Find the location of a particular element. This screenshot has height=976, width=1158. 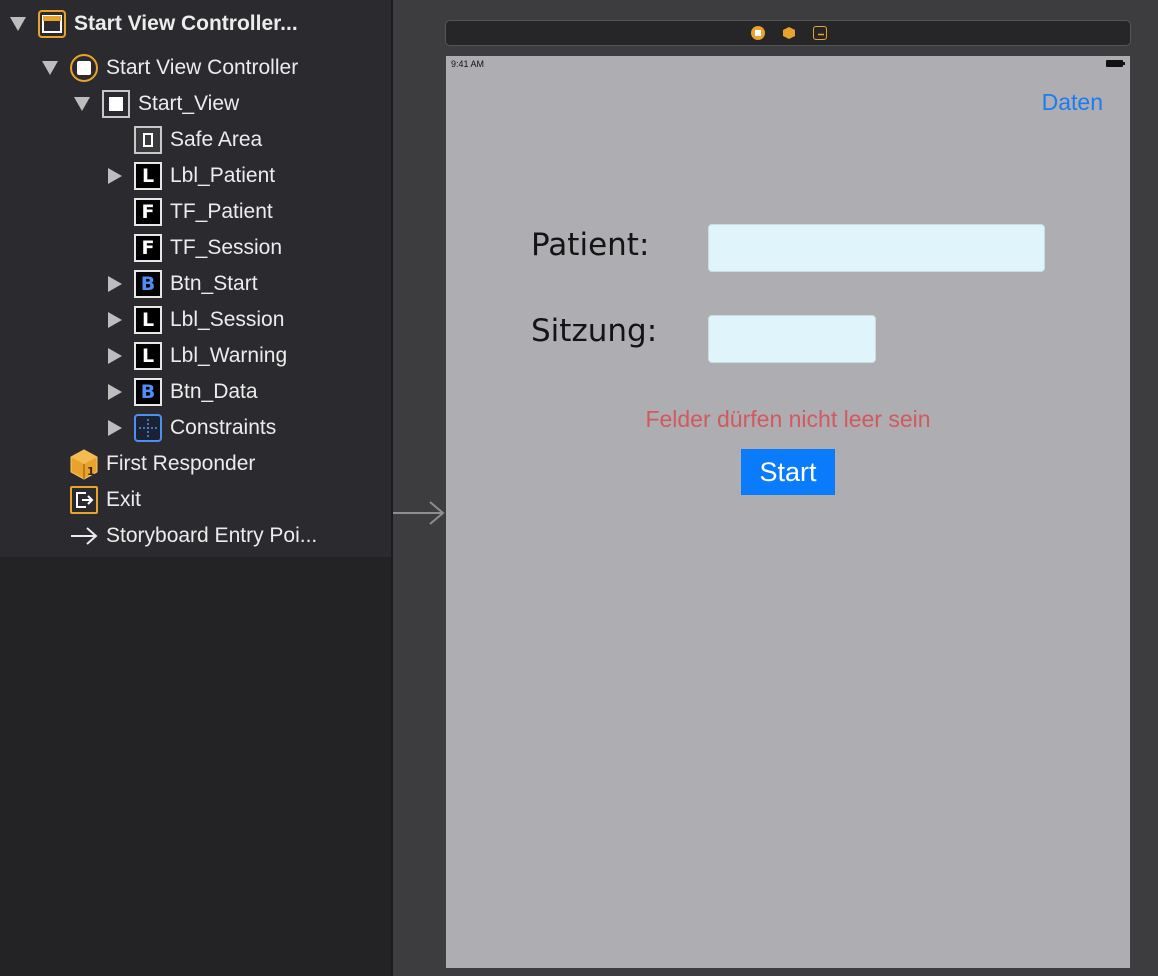

session-text-field is located at coordinates (792, 339).